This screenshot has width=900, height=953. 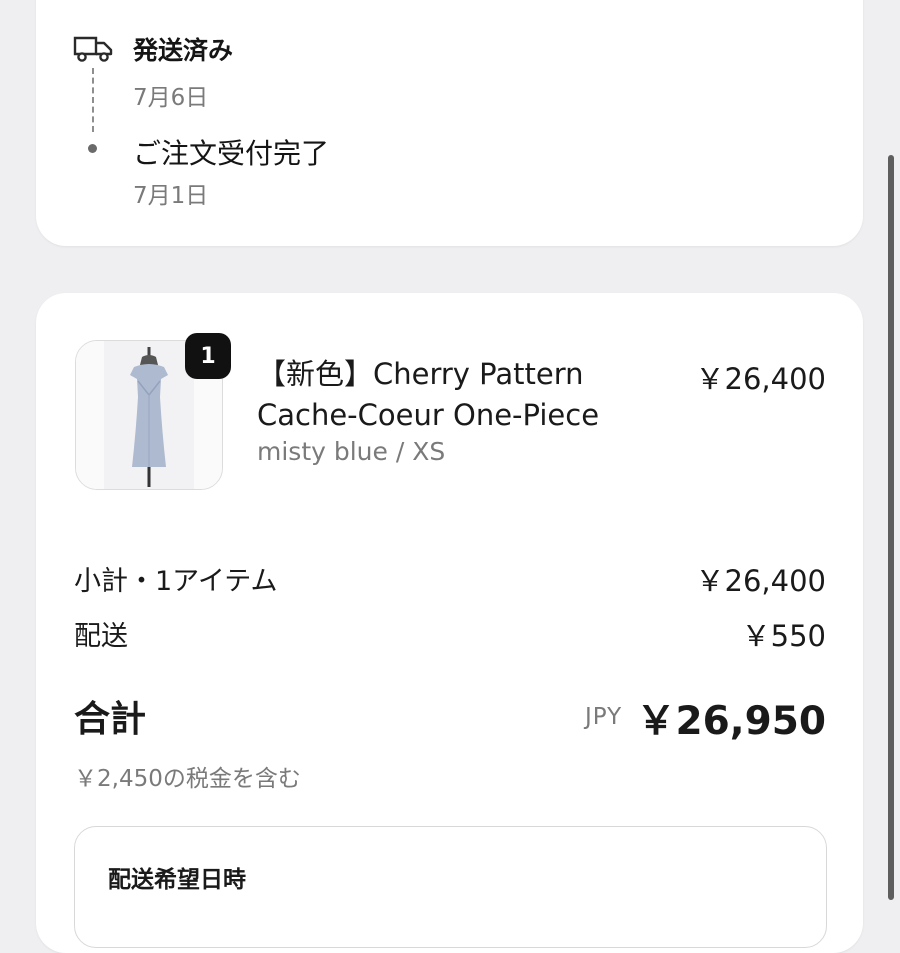 I want to click on timeline-connector, so click(x=93, y=100).